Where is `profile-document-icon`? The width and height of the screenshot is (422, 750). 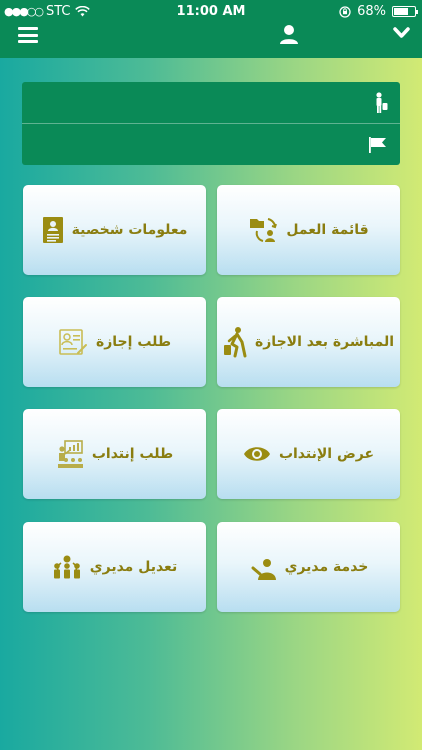
profile-document-icon is located at coordinates (52, 230).